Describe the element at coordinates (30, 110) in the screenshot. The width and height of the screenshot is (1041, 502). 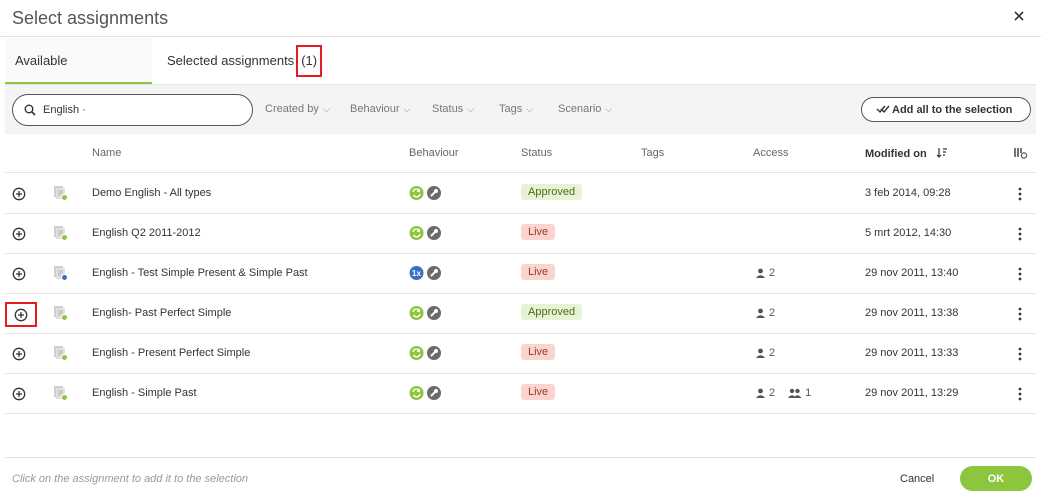
I see `search-icon` at that location.